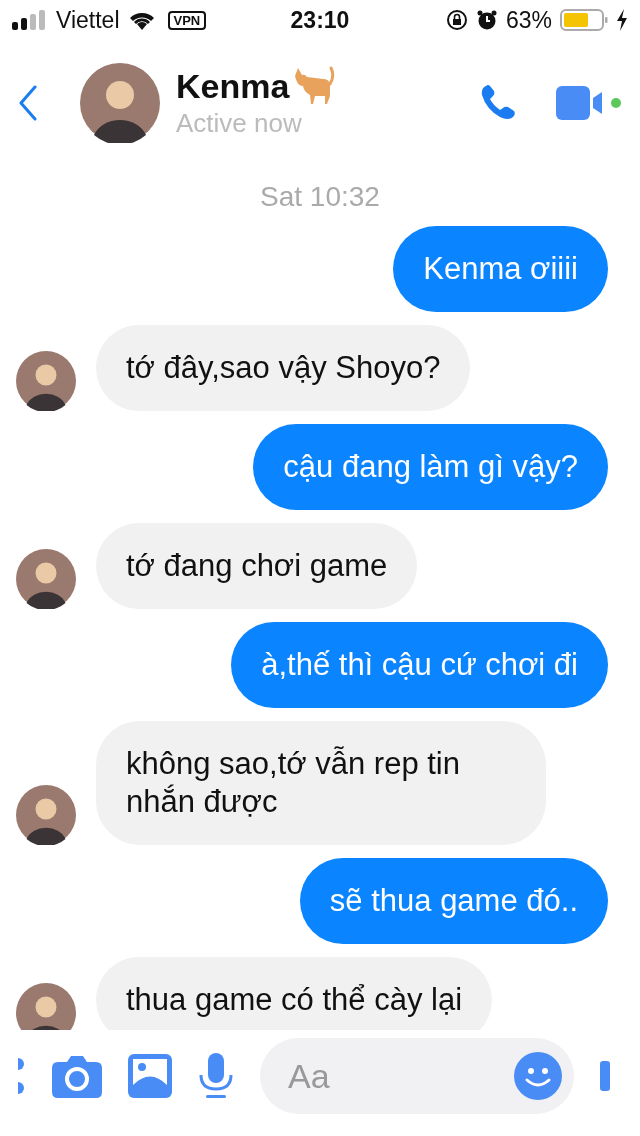 The width and height of the screenshot is (640, 1136). I want to click on received-message: không sao,tớ vẫn rep tin nhắn được, so click(321, 783).